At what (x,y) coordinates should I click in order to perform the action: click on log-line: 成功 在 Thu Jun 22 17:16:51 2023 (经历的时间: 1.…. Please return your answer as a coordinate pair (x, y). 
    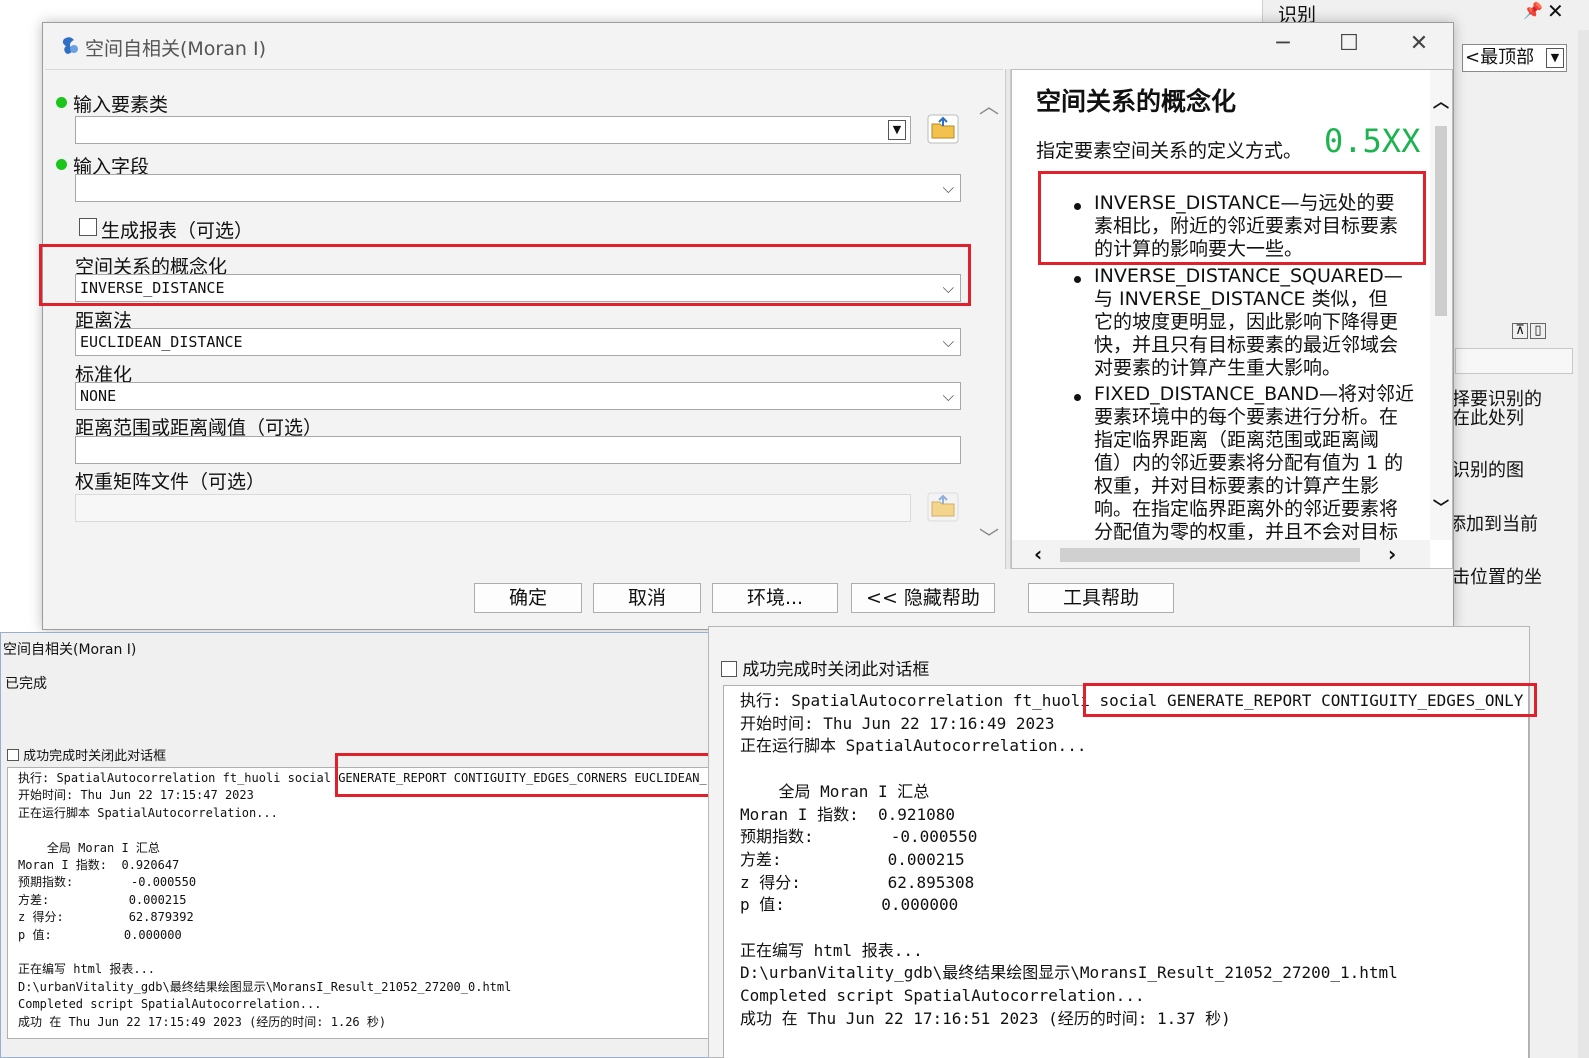
    Looking at the image, I should click on (985, 1018).